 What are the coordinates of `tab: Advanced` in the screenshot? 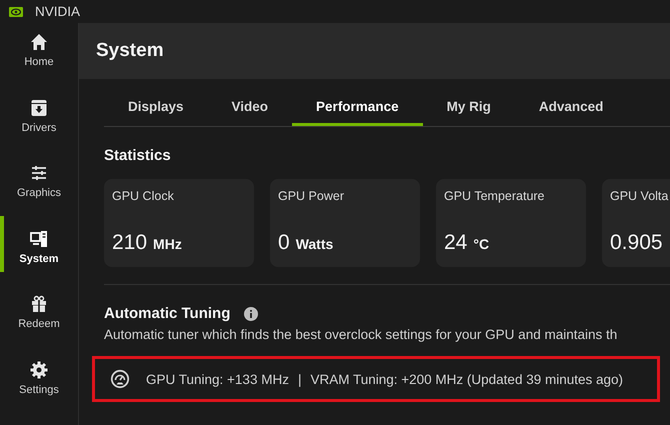 It's located at (571, 107).